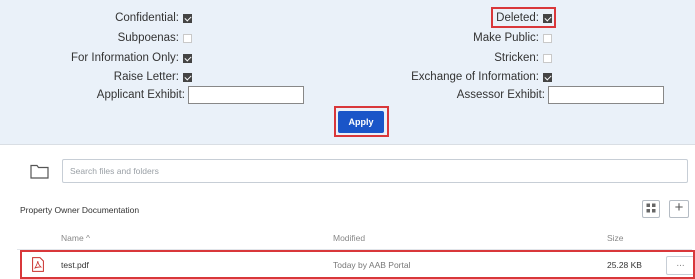 This screenshot has height=279, width=695. Describe the element at coordinates (547, 77) in the screenshot. I see `exchange-of-information-checkbox` at that location.